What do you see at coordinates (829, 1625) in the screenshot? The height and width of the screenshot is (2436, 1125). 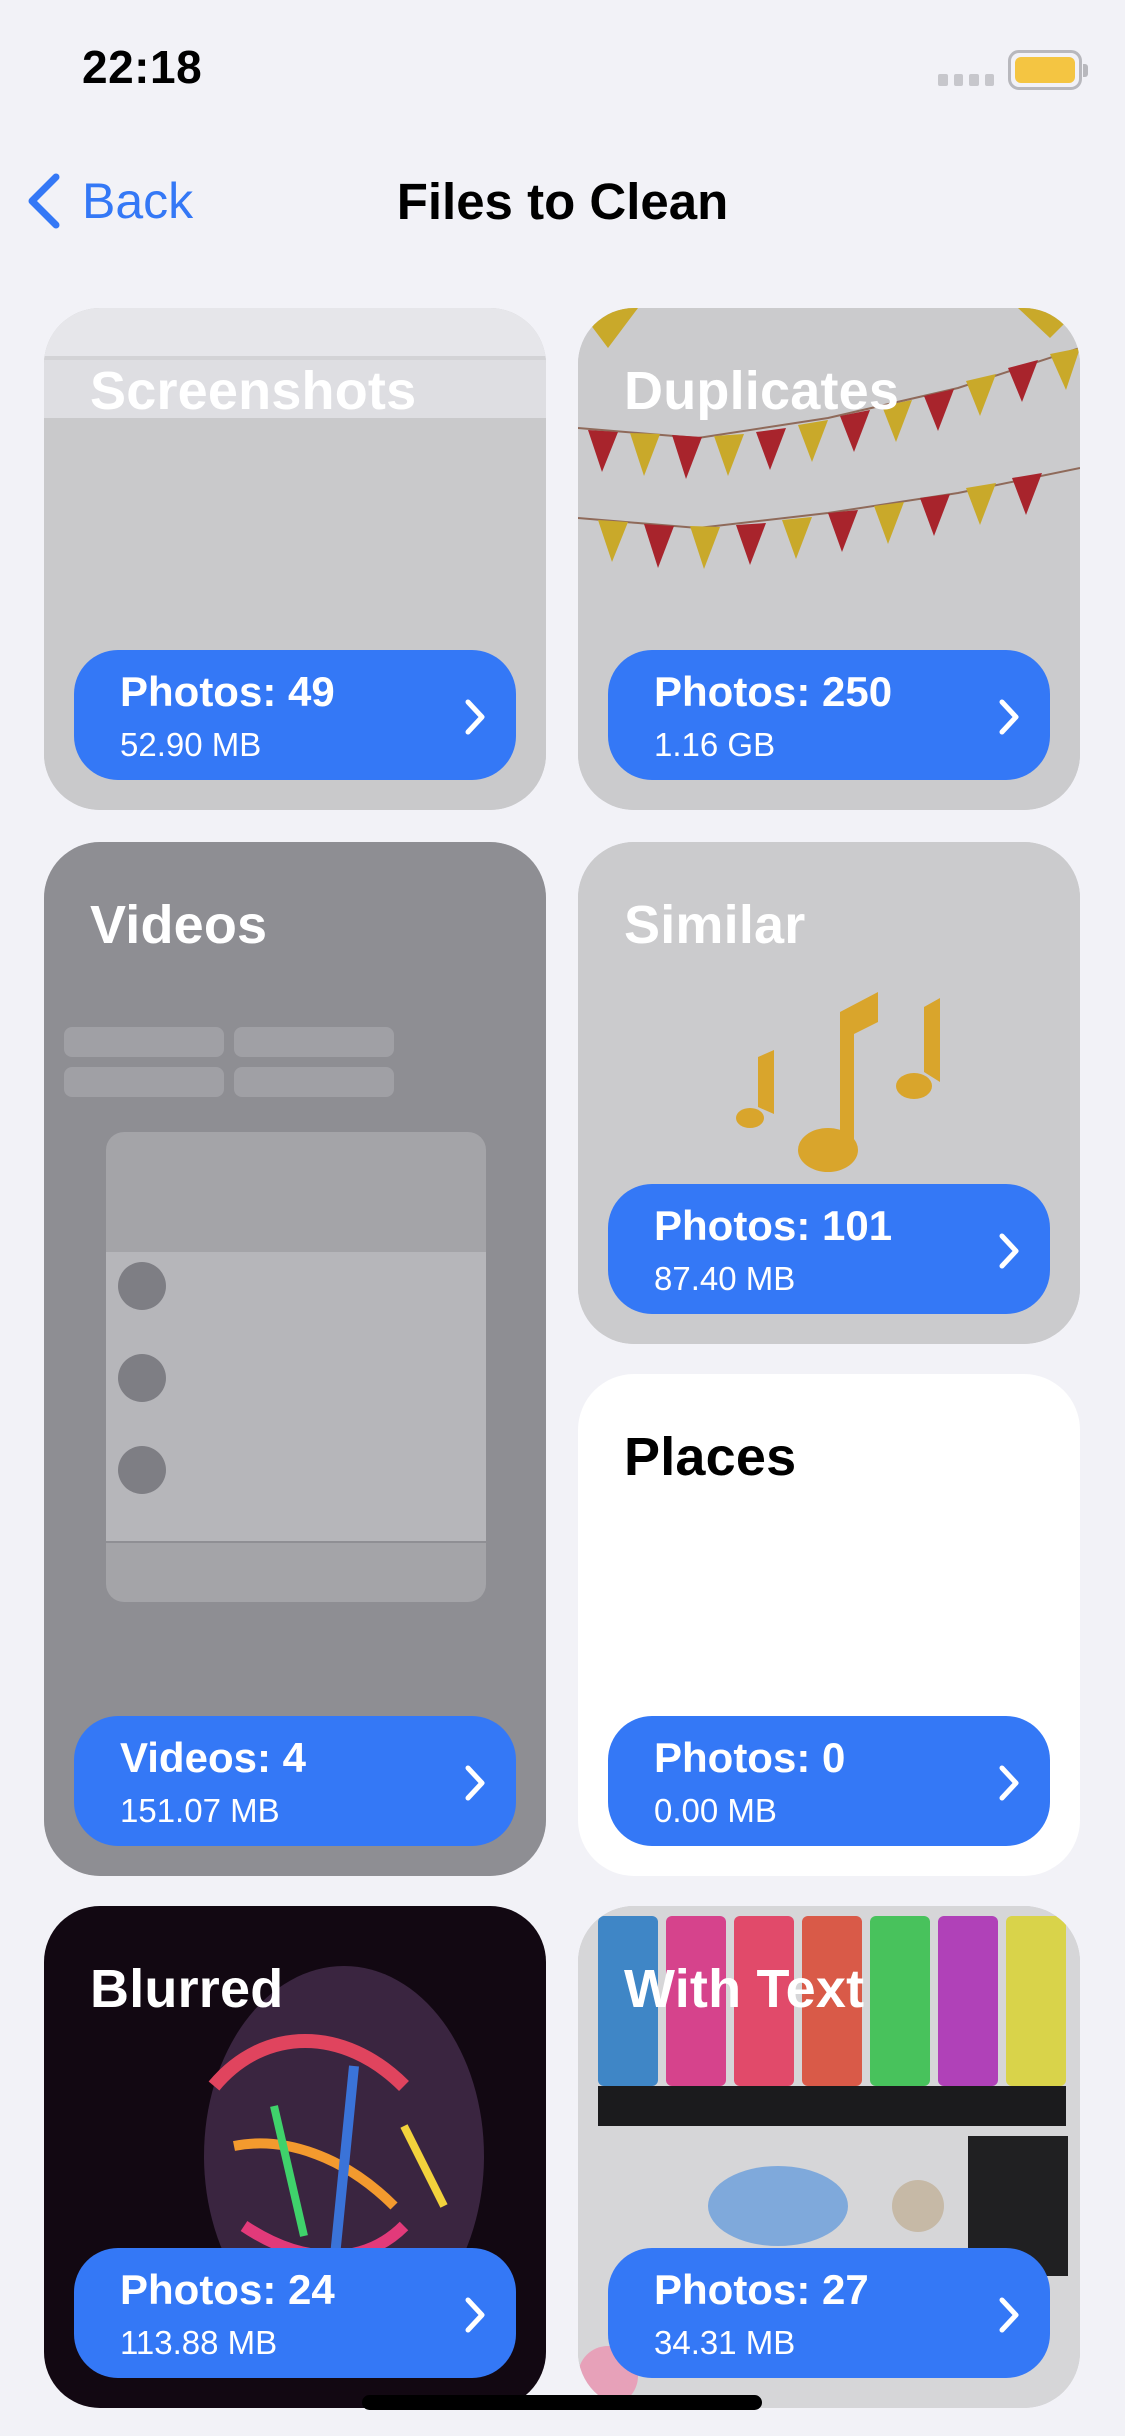 I see `tile-places: Places Photos: 0 0.00 MB` at bounding box center [829, 1625].